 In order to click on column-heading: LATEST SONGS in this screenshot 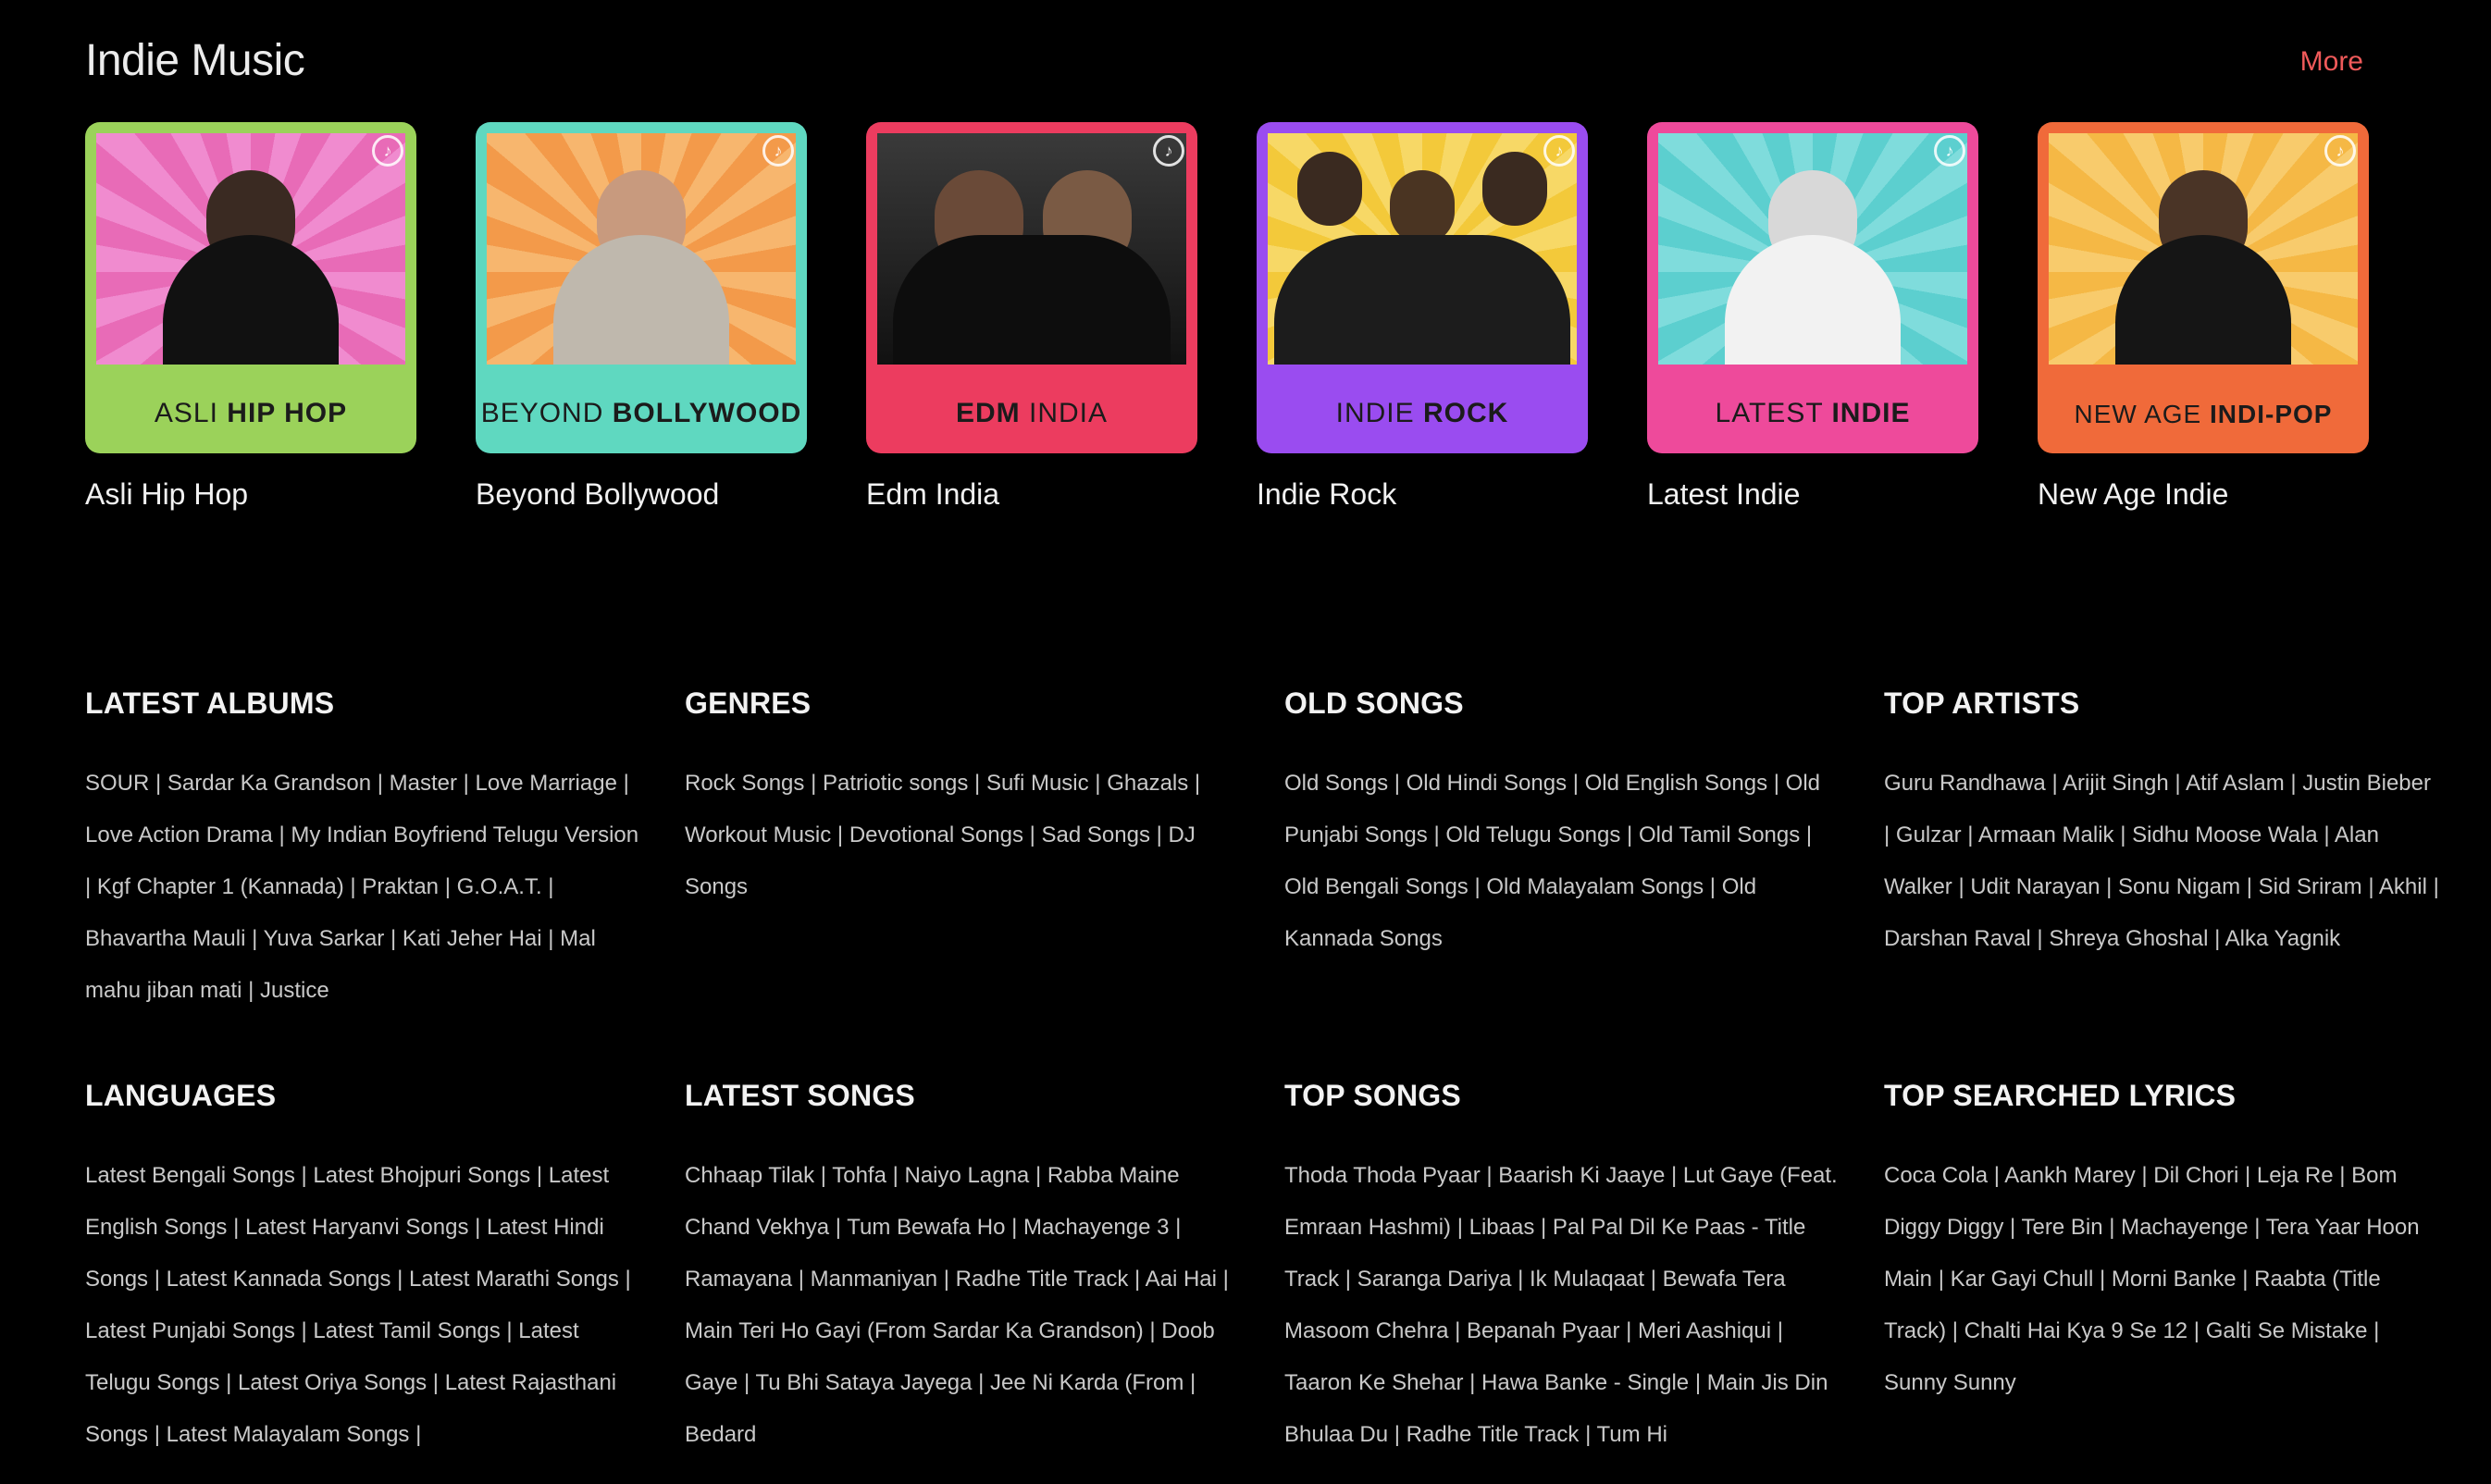, I will do `click(800, 1095)`.